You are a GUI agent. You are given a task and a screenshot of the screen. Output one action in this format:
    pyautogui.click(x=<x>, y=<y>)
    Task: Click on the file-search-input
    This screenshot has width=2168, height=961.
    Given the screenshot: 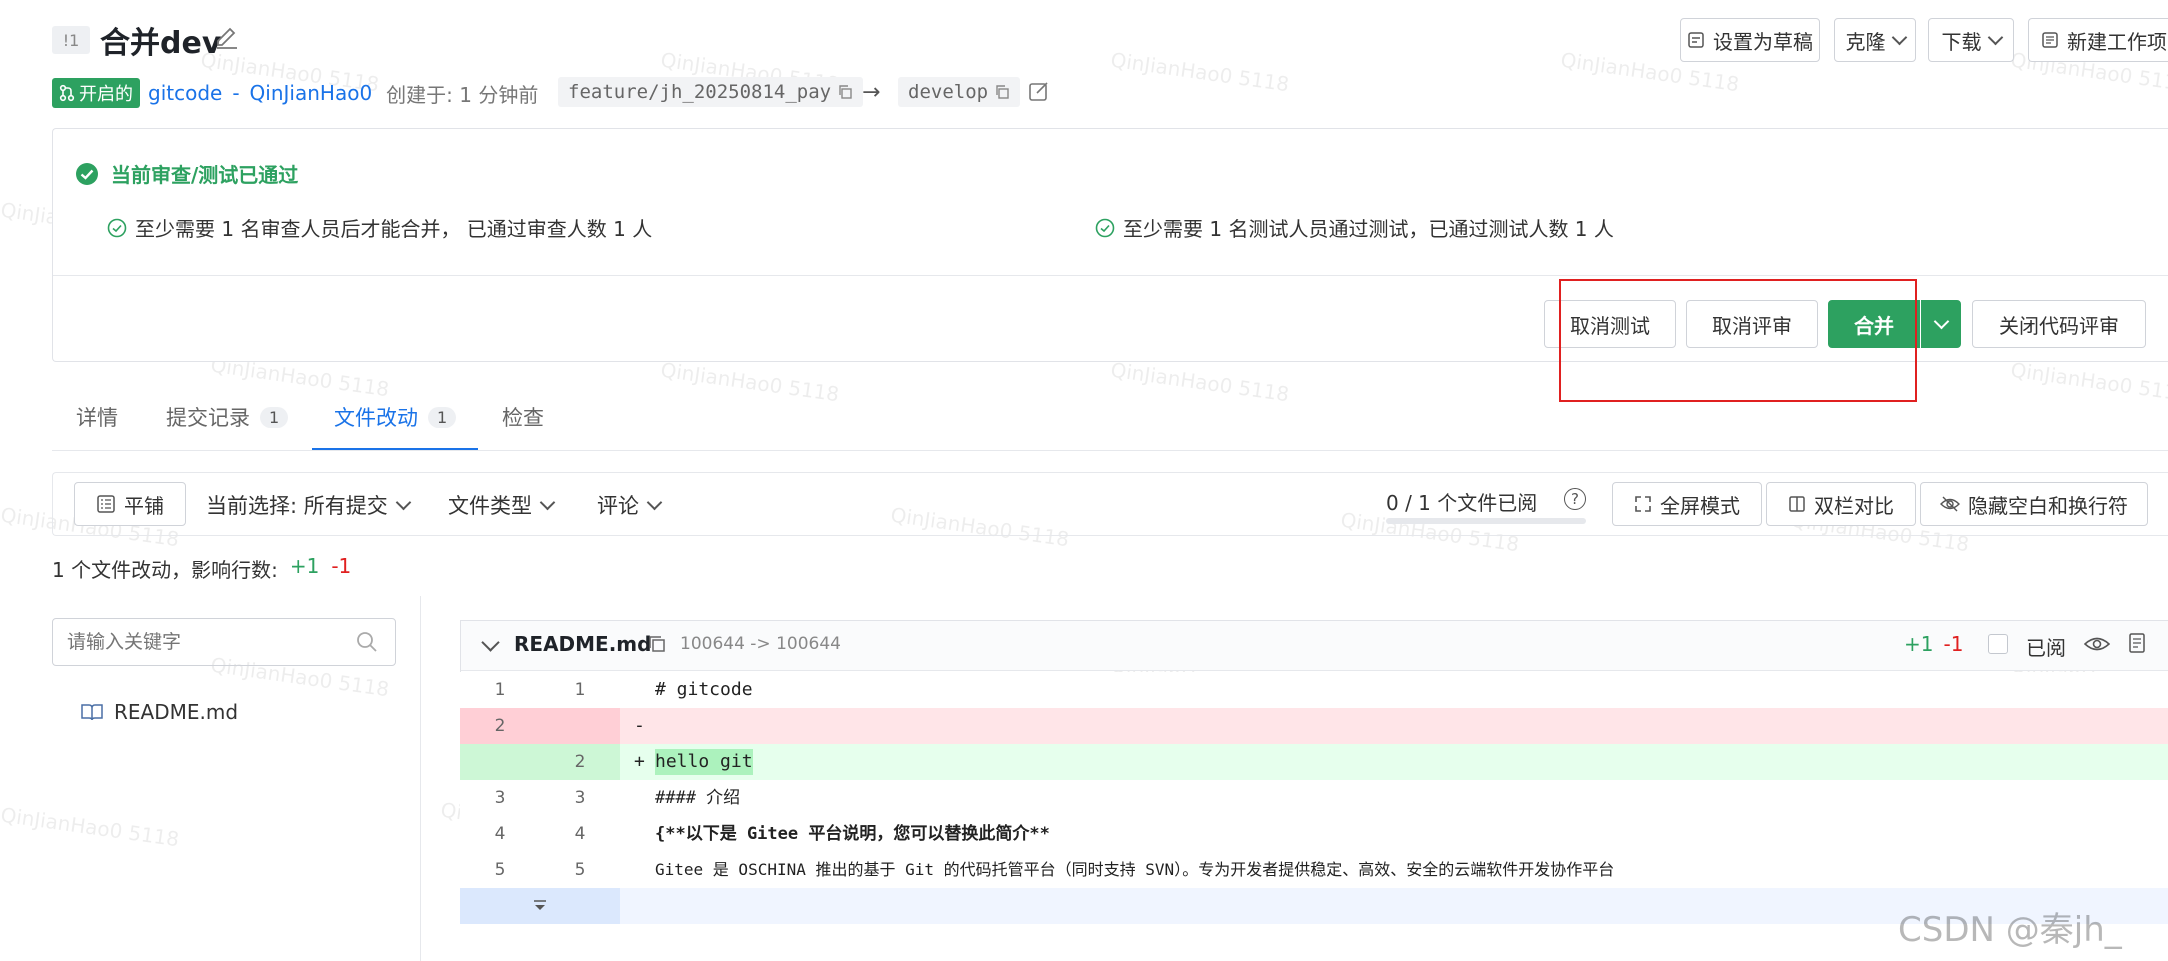 What is the action you would take?
    pyautogui.click(x=207, y=642)
    